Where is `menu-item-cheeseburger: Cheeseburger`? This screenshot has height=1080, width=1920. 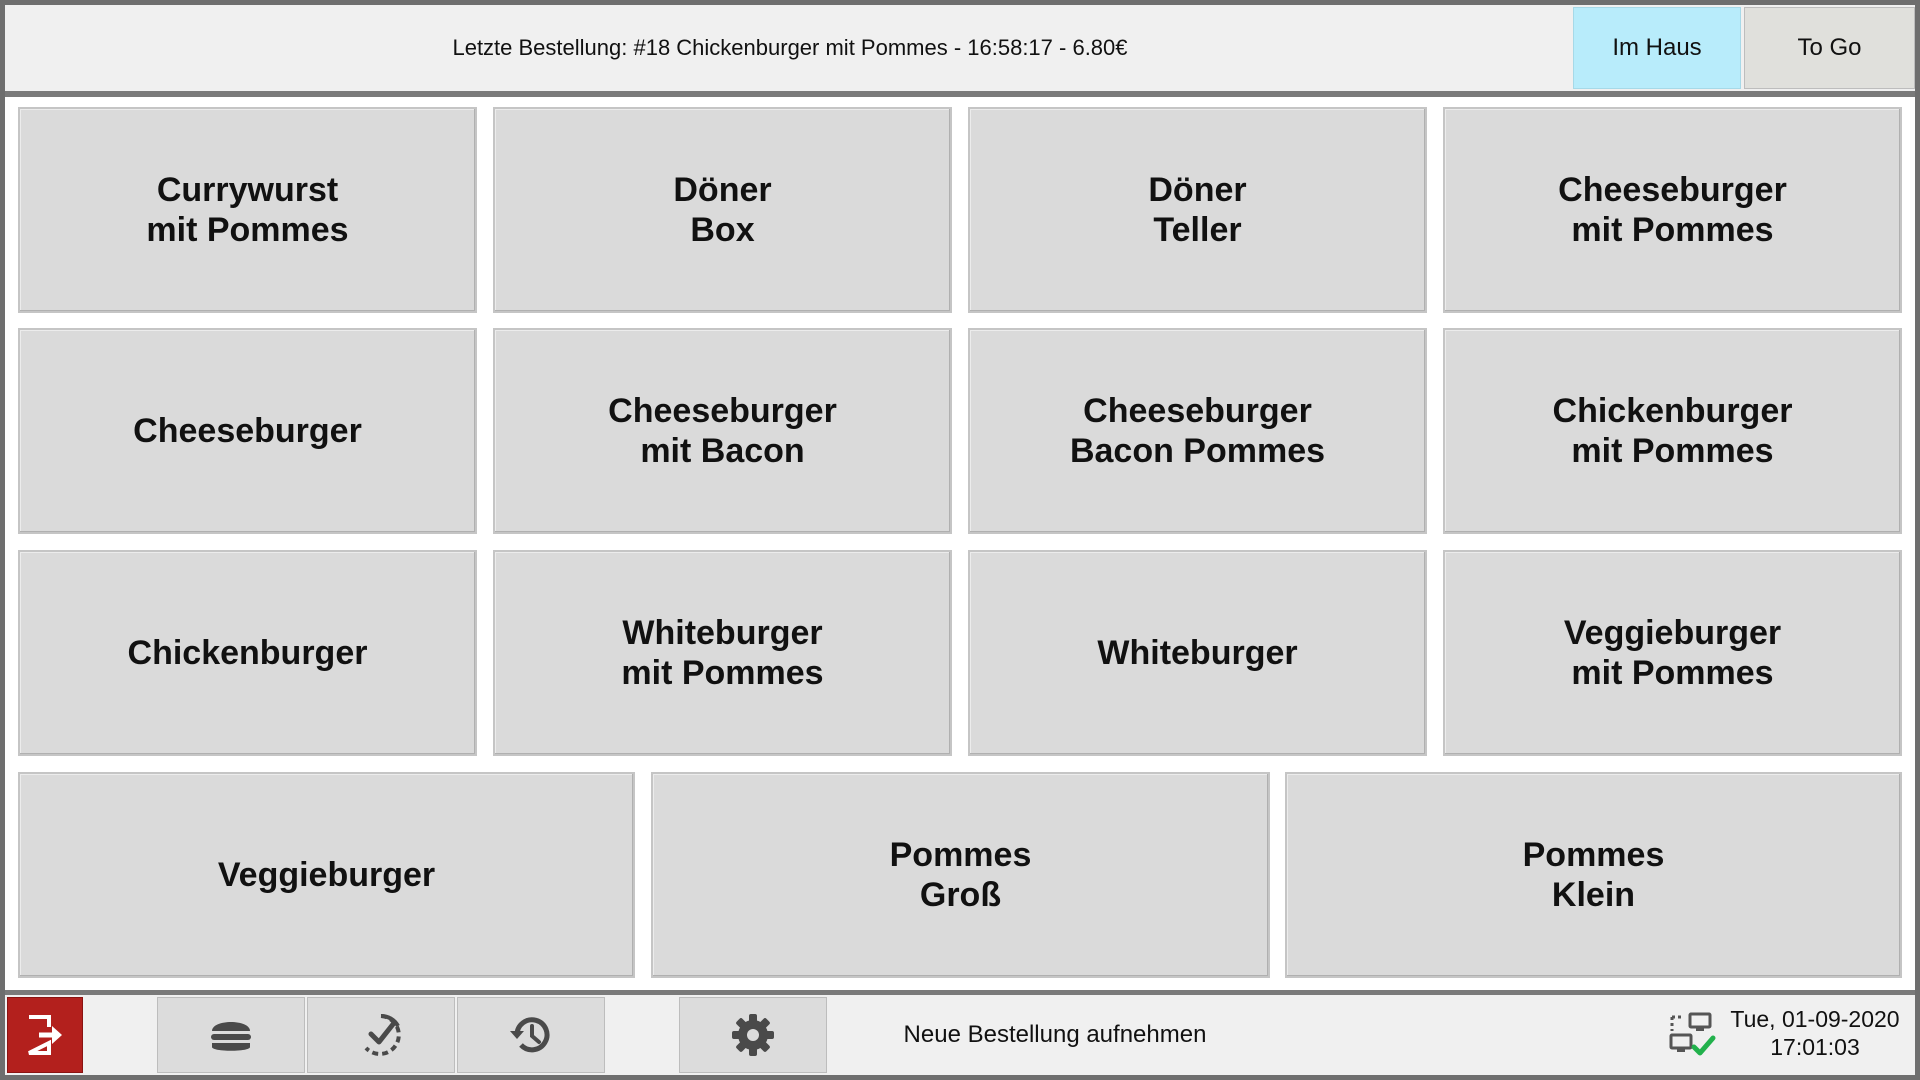 menu-item-cheeseburger: Cheeseburger is located at coordinates (247, 431).